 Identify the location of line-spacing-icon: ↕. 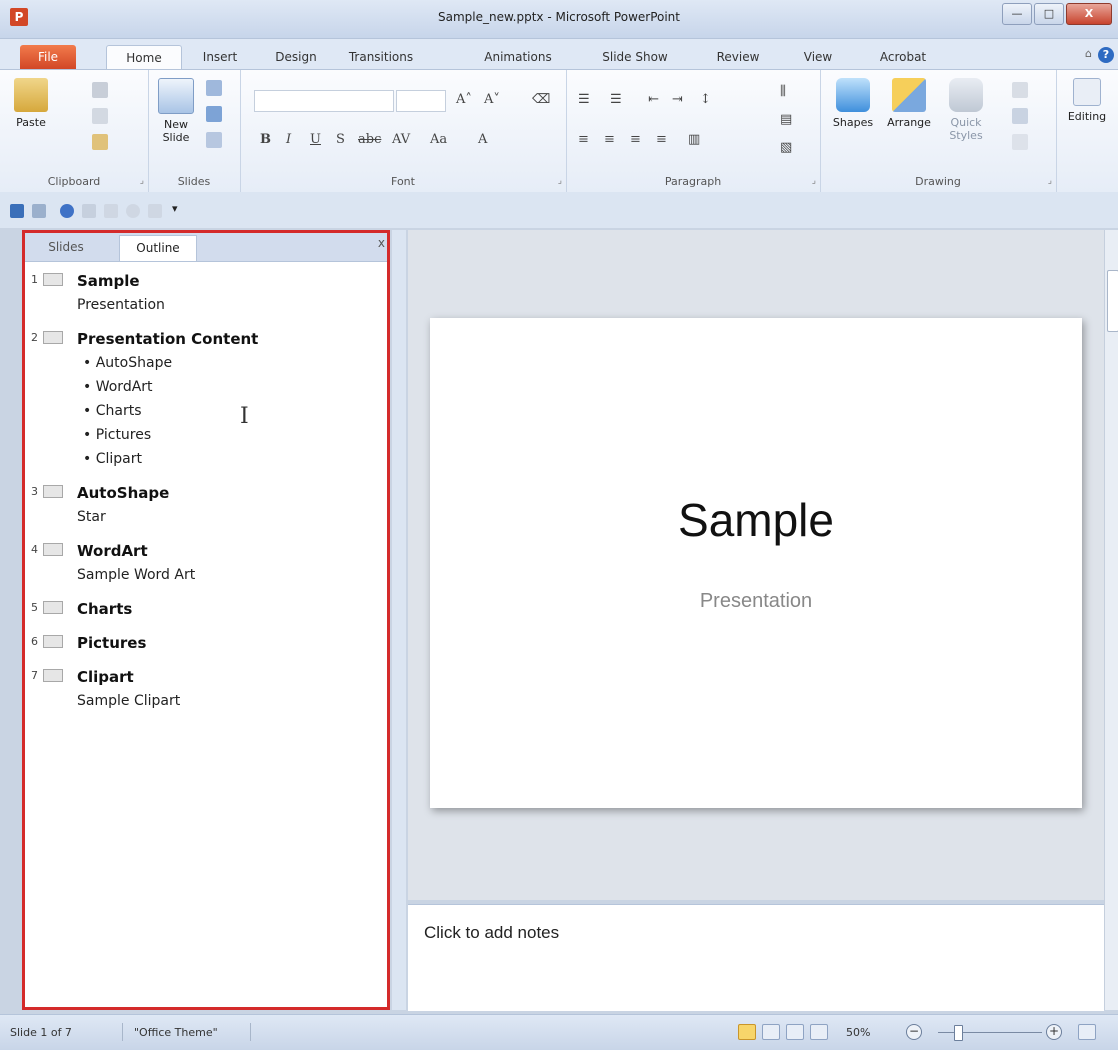
(705, 99).